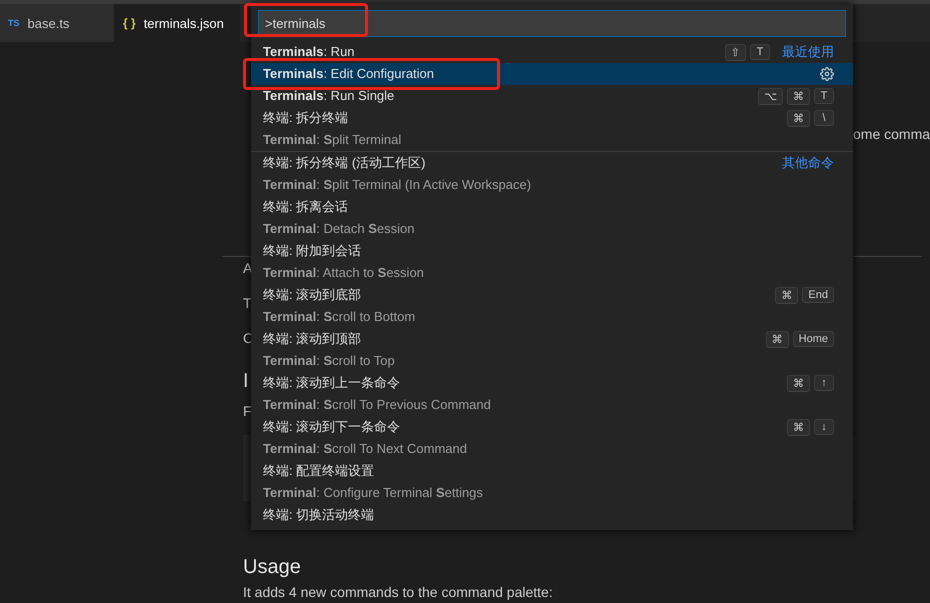 This screenshot has height=603, width=930. What do you see at coordinates (57, 23) in the screenshot?
I see `editor-tab: TS base.ts` at bounding box center [57, 23].